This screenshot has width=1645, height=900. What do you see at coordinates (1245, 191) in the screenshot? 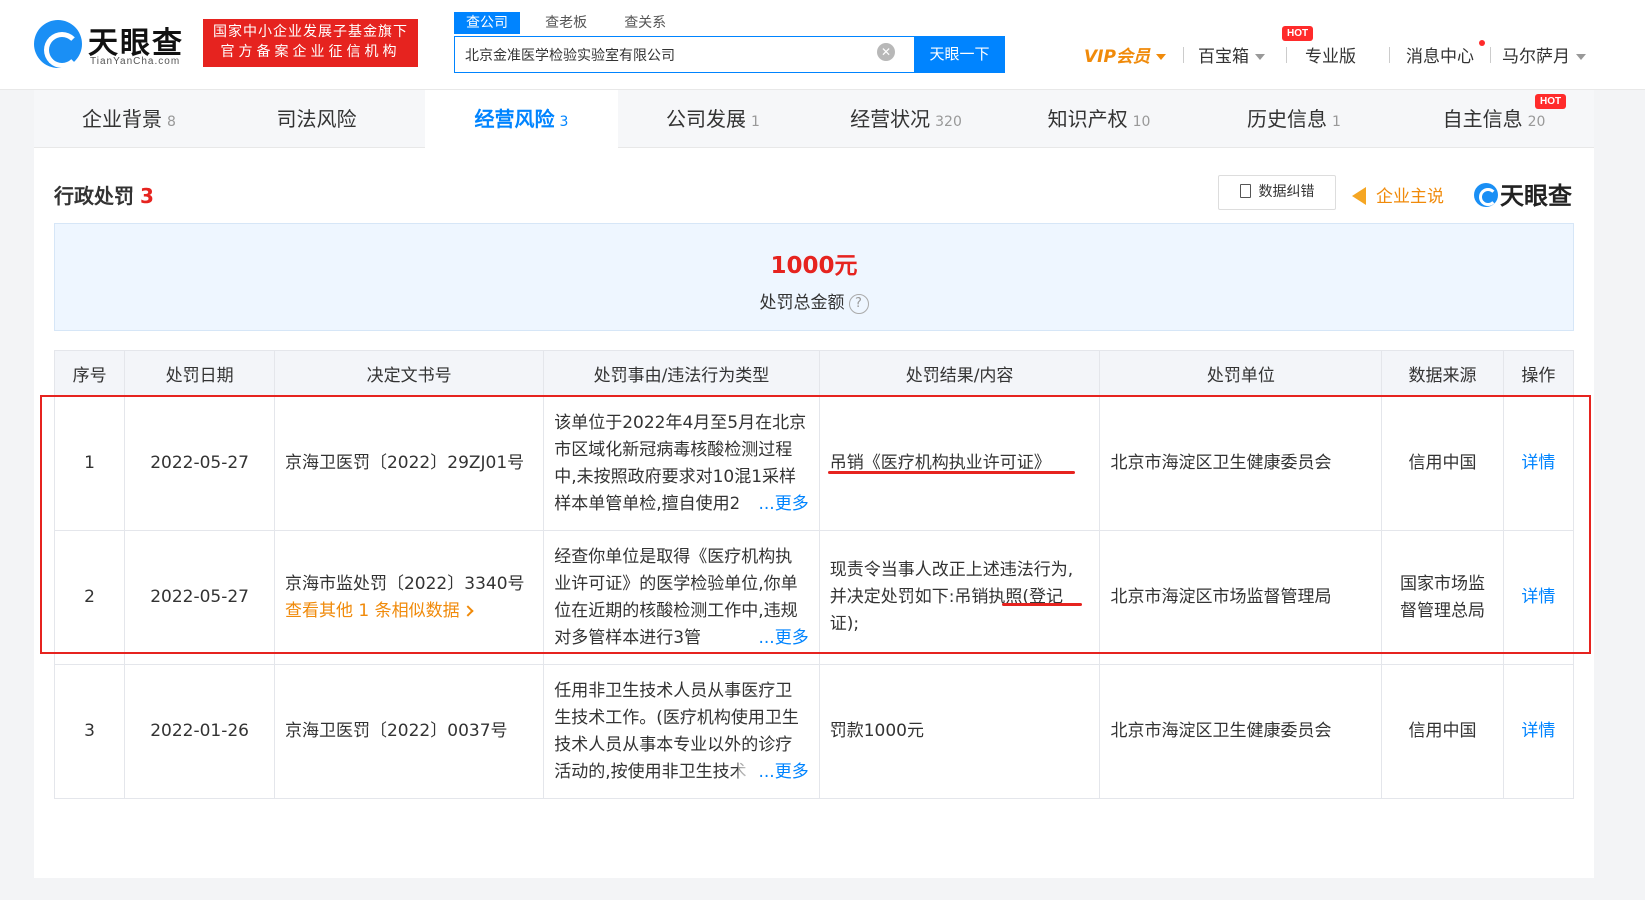
I see `document-icon` at bounding box center [1245, 191].